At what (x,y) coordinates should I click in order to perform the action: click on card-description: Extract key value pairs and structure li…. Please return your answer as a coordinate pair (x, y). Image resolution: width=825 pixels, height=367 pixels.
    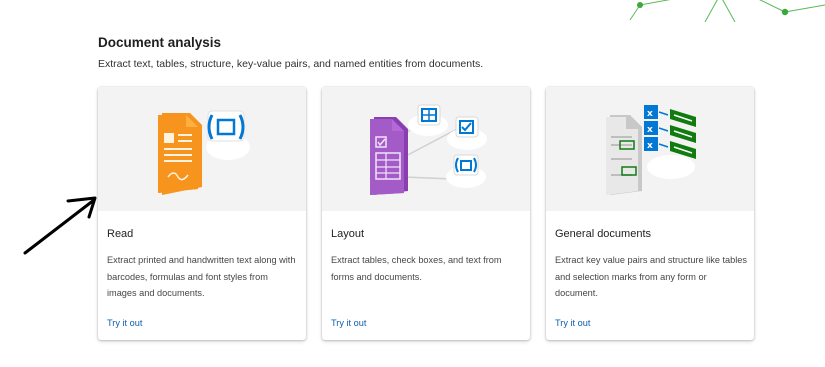
    Looking at the image, I should click on (651, 276).